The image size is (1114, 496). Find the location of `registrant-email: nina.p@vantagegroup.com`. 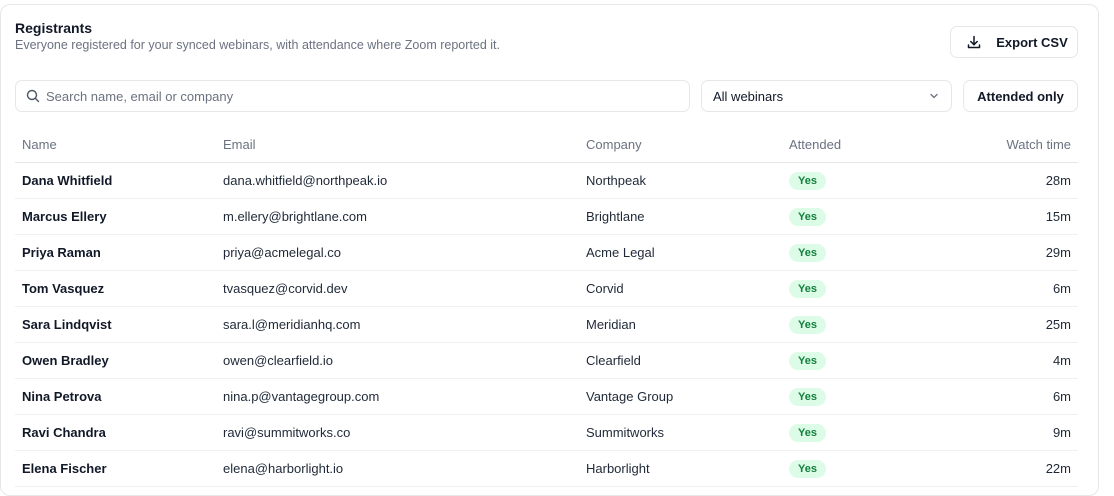

registrant-email: nina.p@vantagegroup.com is located at coordinates (397, 396).